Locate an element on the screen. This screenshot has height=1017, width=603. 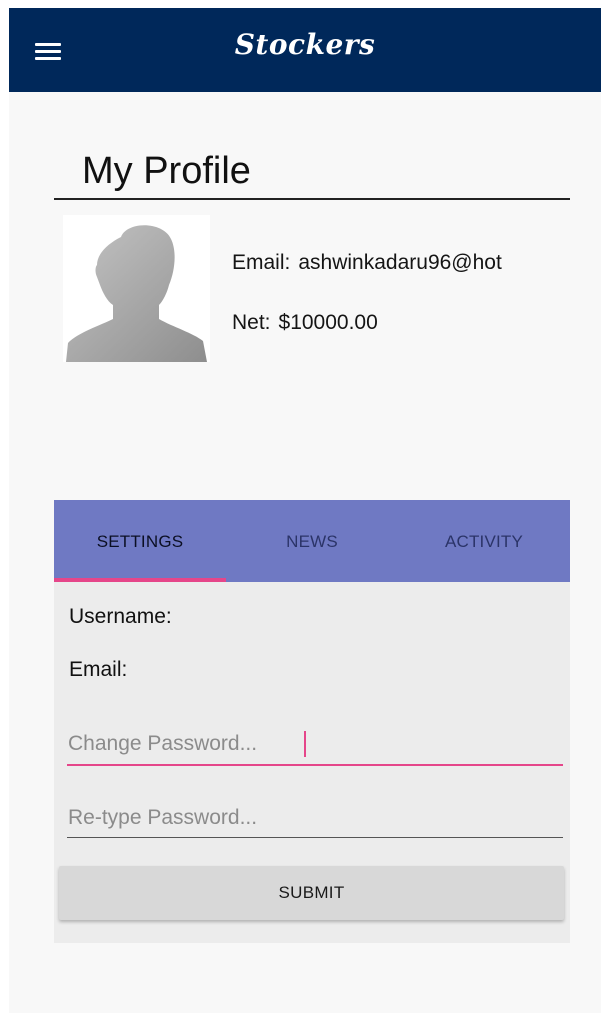
profile-net-label: Net: is located at coordinates (251, 322).